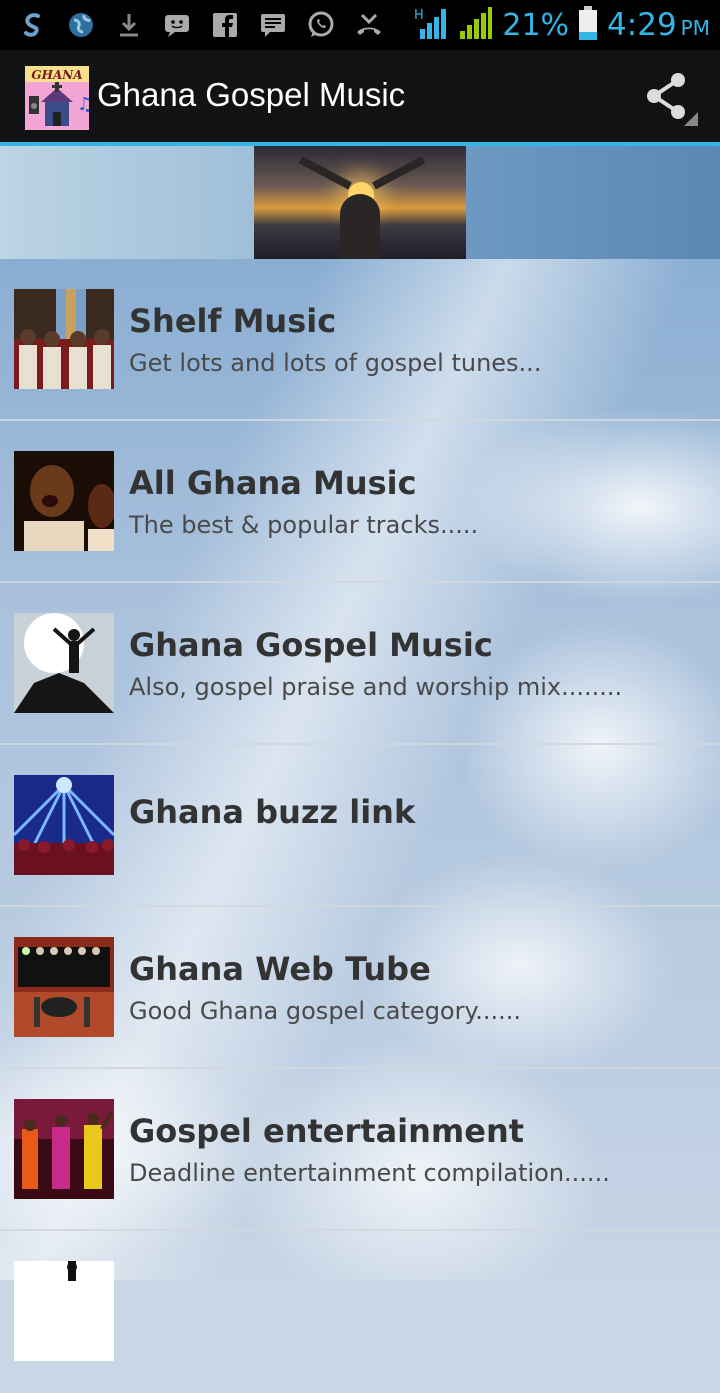 Image resolution: width=720 pixels, height=1393 pixels. What do you see at coordinates (177, 25) in the screenshot?
I see `message-icon` at bounding box center [177, 25].